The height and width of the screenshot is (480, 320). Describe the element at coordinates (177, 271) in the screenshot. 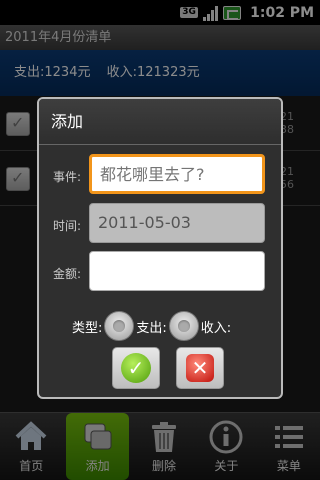

I see `amount-input` at that location.